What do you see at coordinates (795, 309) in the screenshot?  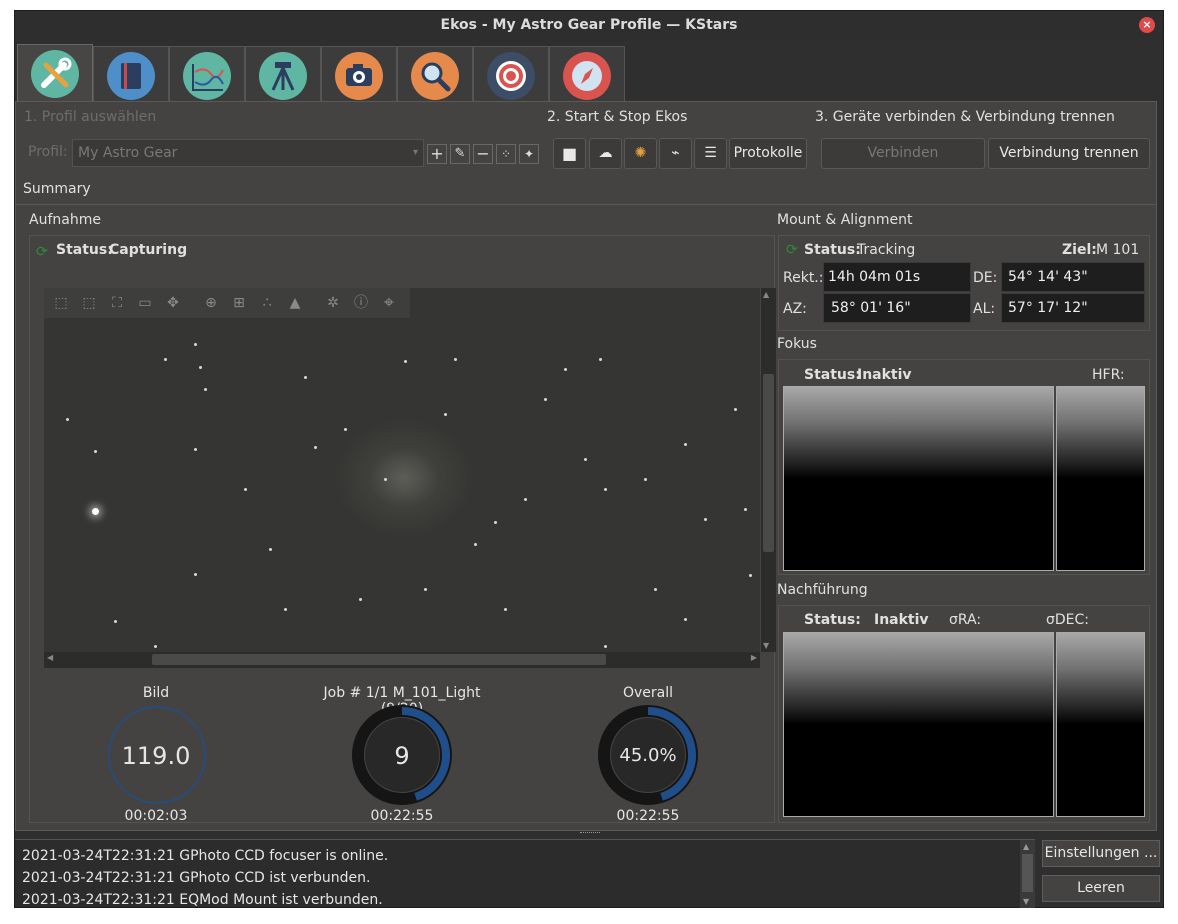 I see `az-label: AZ:` at bounding box center [795, 309].